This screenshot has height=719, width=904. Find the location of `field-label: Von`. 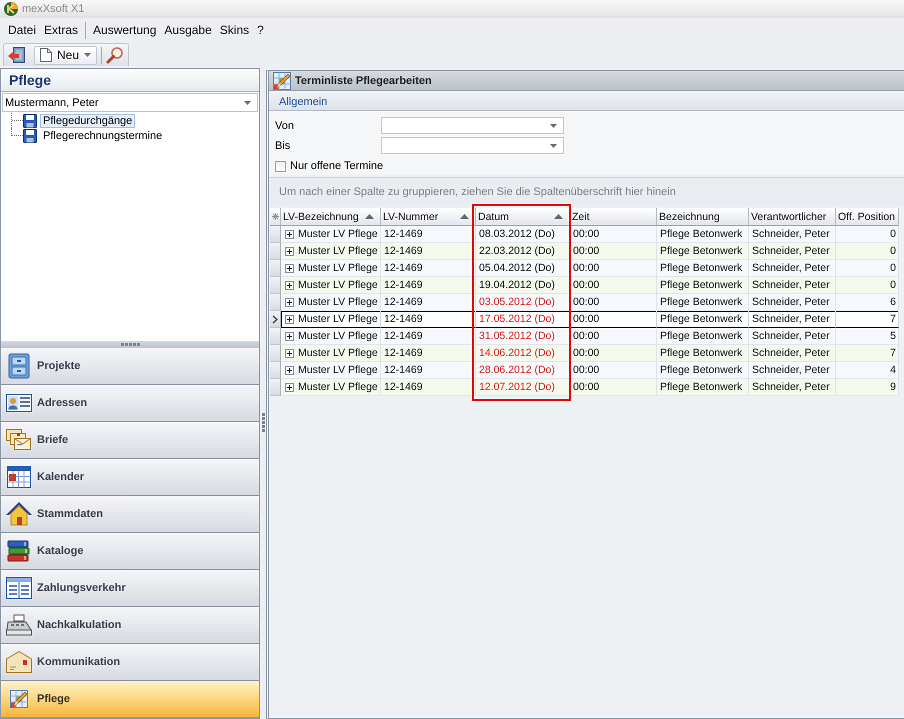

field-label: Von is located at coordinates (285, 126).